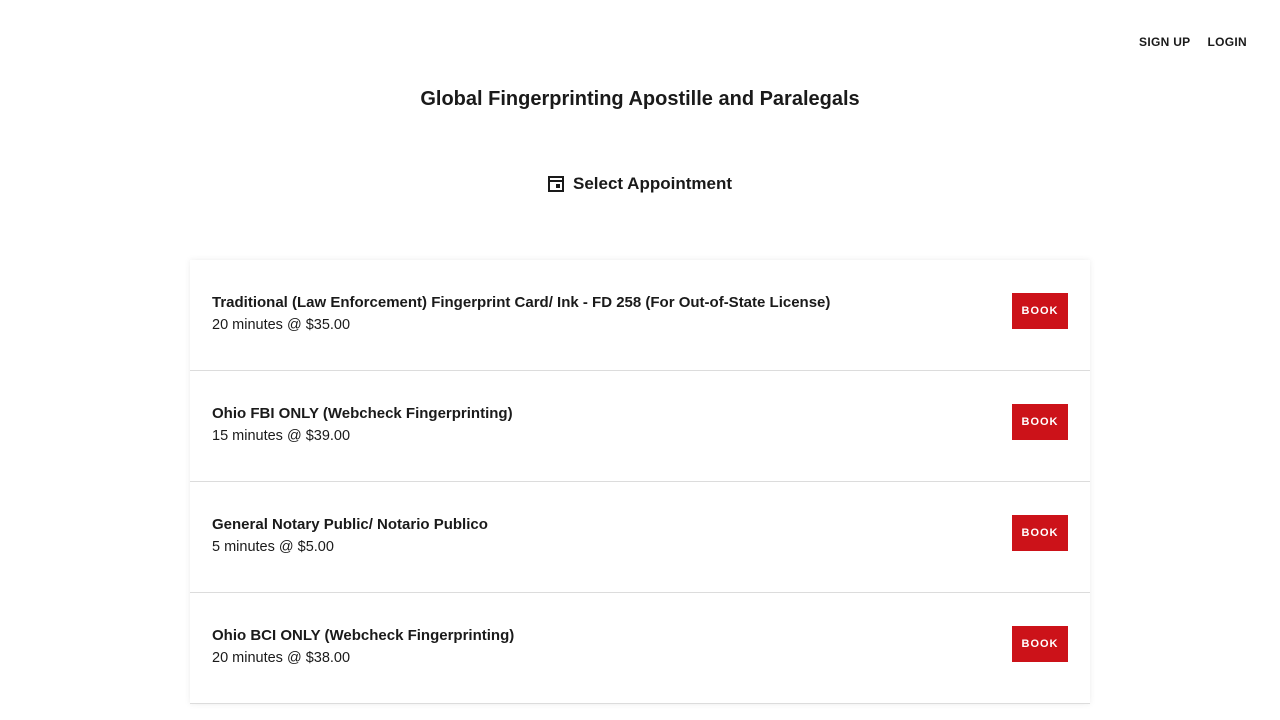 Image resolution: width=1280 pixels, height=720 pixels. I want to click on appointment-details: 5 minutes @ $5.00, so click(273, 547).